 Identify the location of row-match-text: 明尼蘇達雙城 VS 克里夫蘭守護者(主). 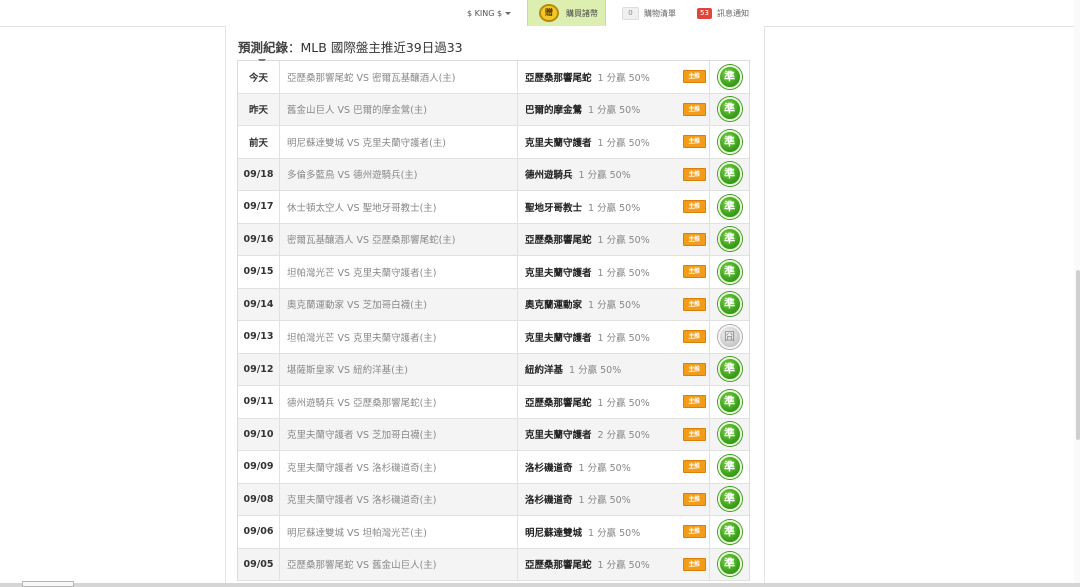
(366, 143).